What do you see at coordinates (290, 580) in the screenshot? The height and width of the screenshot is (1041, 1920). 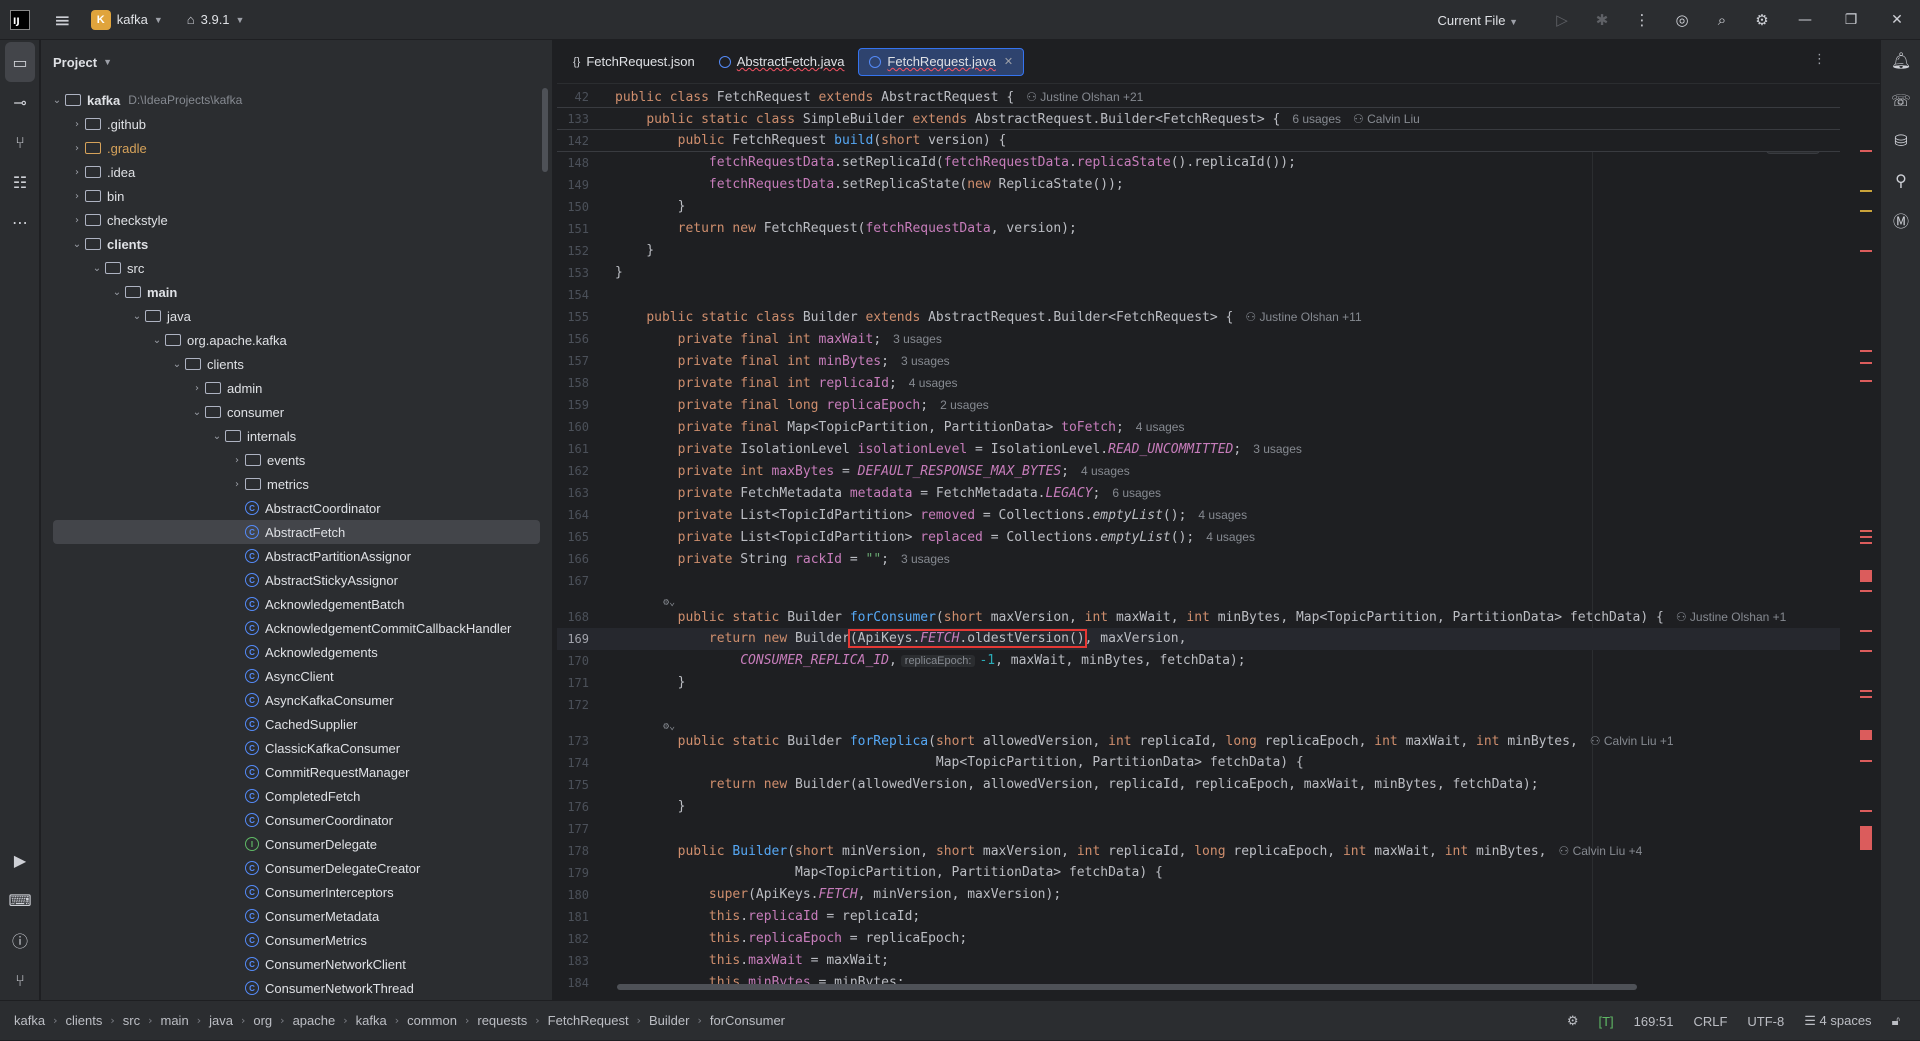 I see `tree-item: C AbstractStickyAssignor` at bounding box center [290, 580].